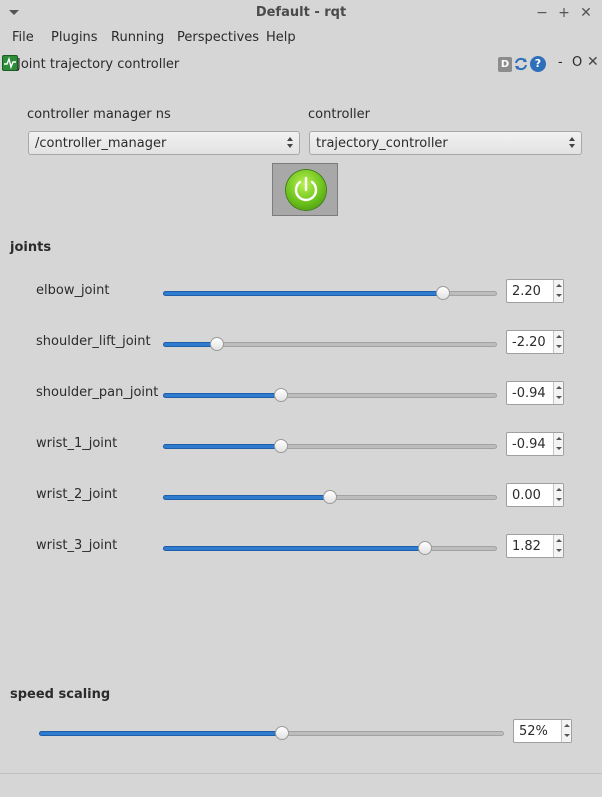 Image resolution: width=602 pixels, height=797 pixels. Describe the element at coordinates (586, 13) in the screenshot. I see `close-icon: ✕` at that location.